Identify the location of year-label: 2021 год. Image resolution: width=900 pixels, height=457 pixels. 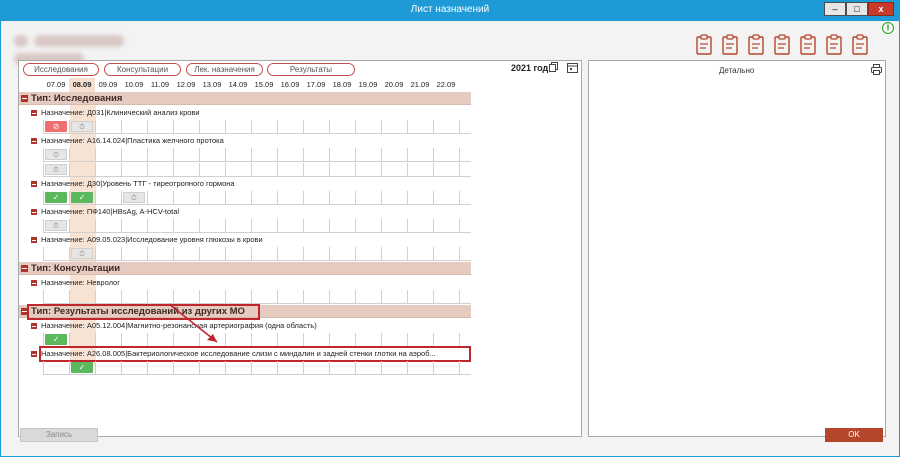
(530, 68).